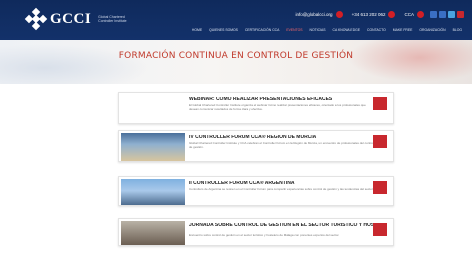 The image size is (472, 256). I want to click on phone-icon, so click(392, 14).